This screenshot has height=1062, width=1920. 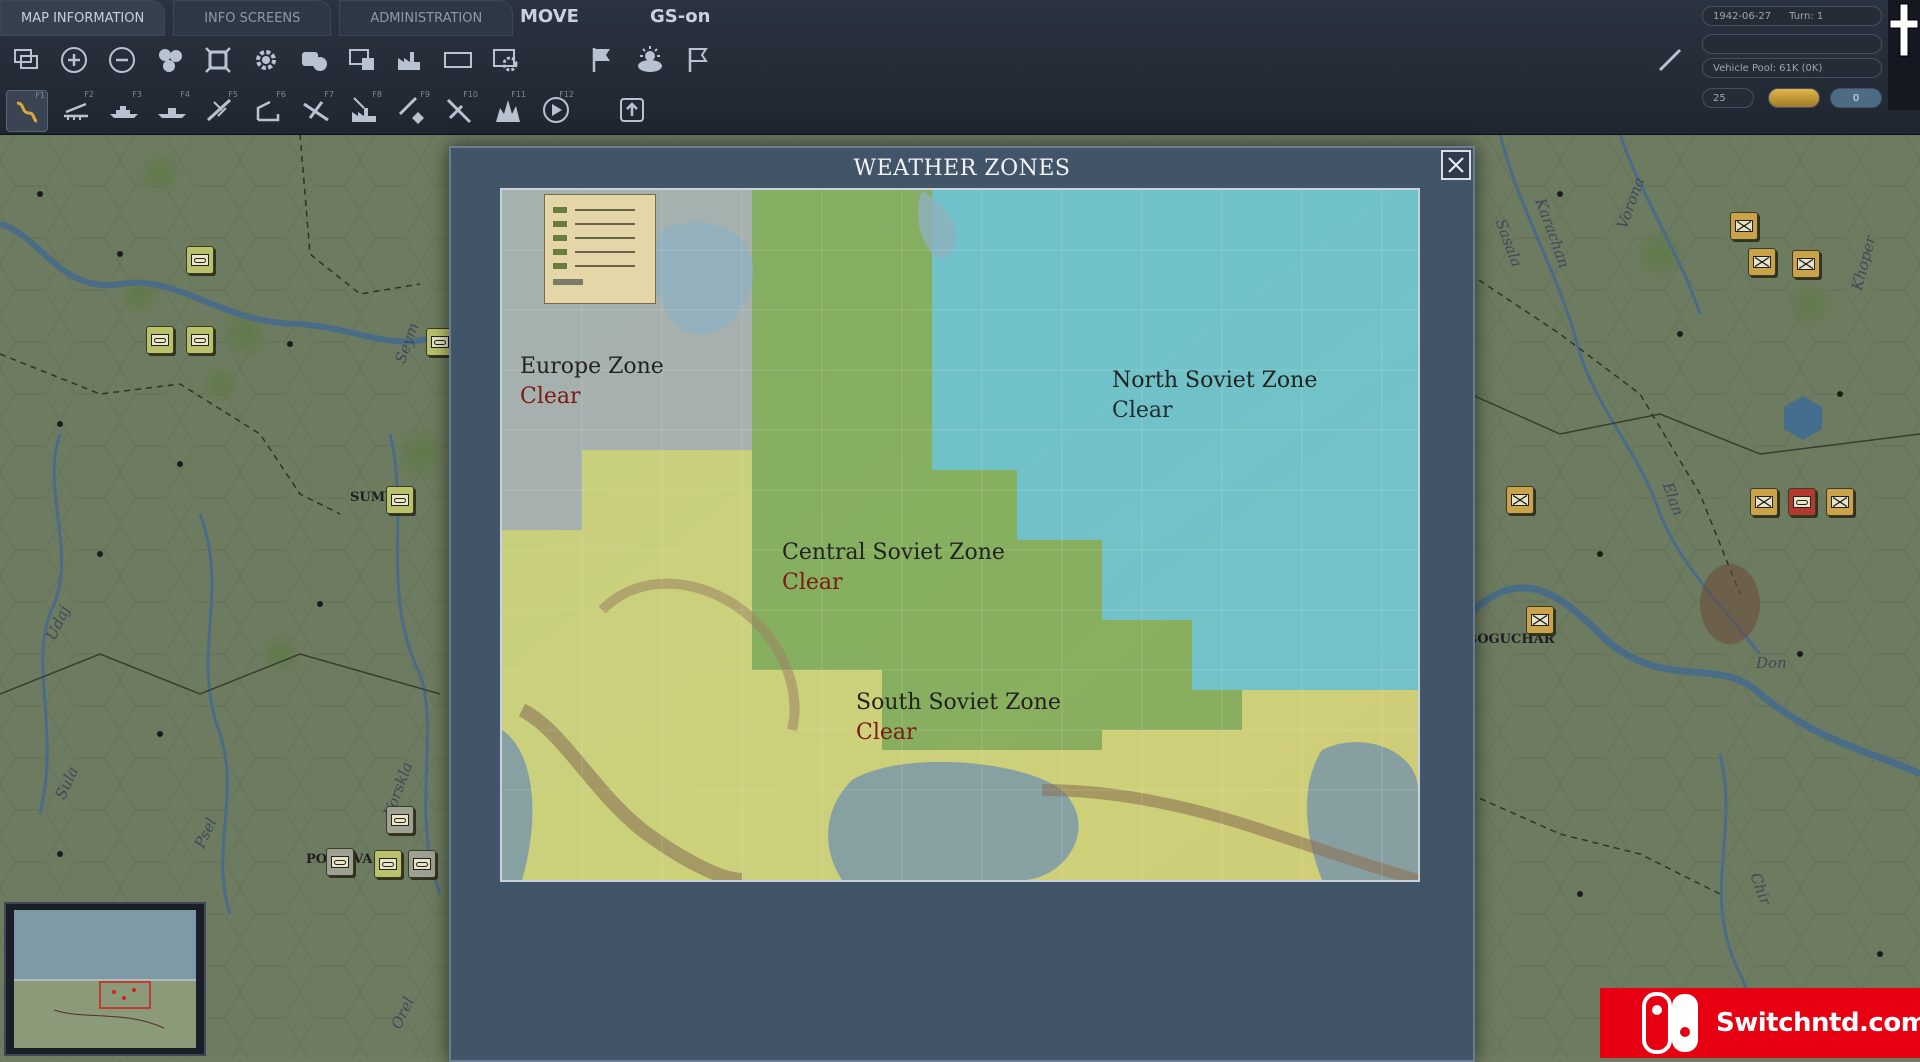 I want to click on naval-move-icon: F3, so click(x=124, y=110).